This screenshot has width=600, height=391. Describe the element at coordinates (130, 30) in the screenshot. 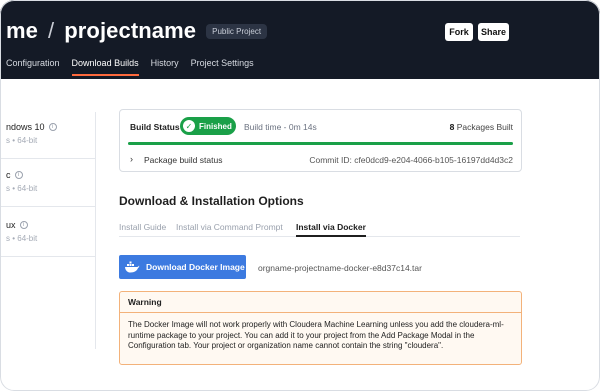

I see `title-project-name: projectname` at that location.